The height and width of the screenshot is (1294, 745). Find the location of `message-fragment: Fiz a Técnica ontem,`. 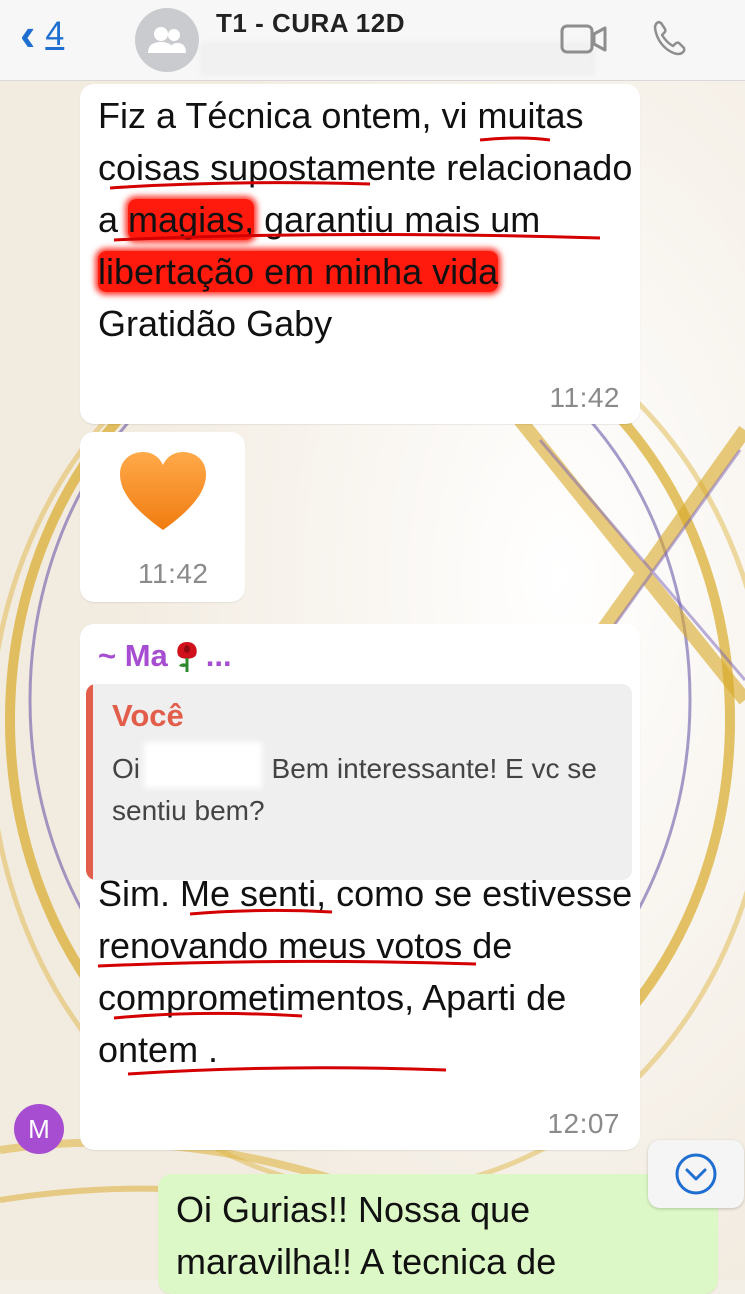

message-fragment: Fiz a Técnica ontem, is located at coordinates (270, 115).